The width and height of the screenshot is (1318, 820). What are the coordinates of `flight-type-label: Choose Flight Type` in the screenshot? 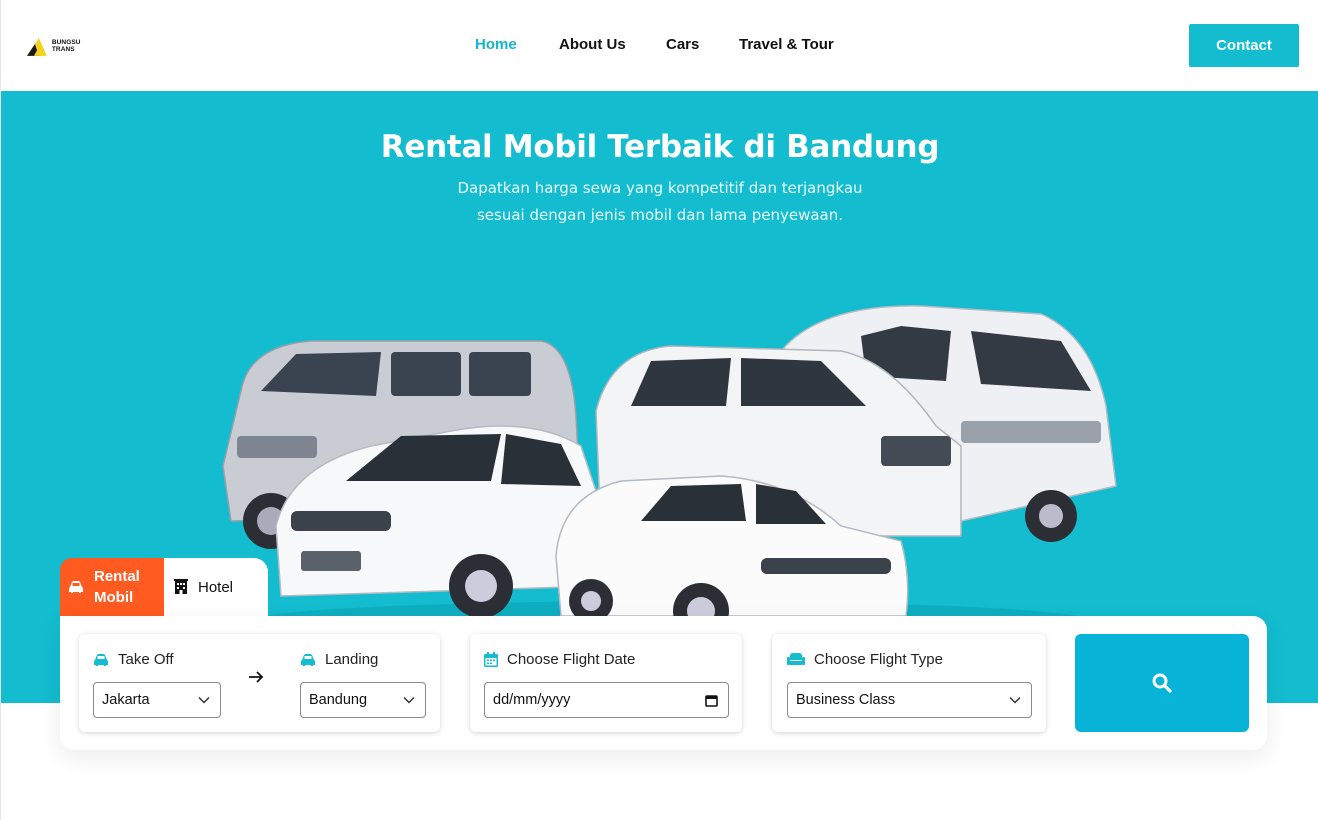 It's located at (865, 659).